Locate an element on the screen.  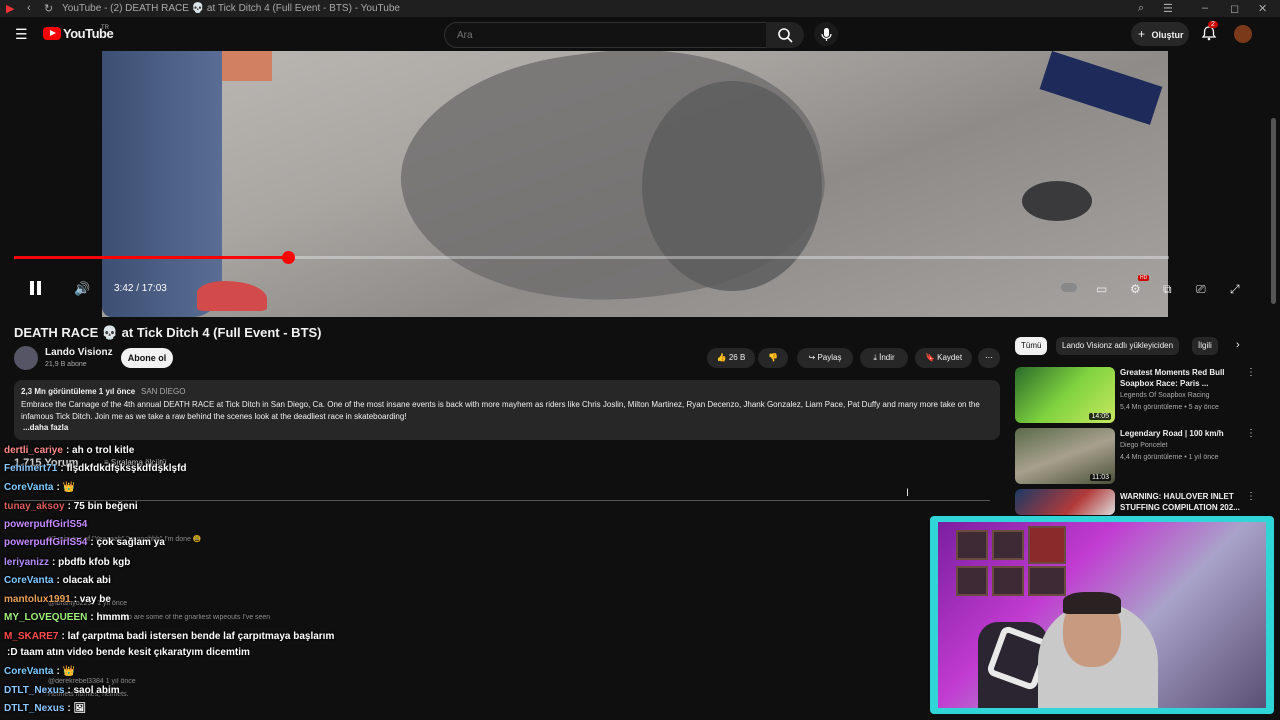
voice-search-button is located at coordinates (826, 34).